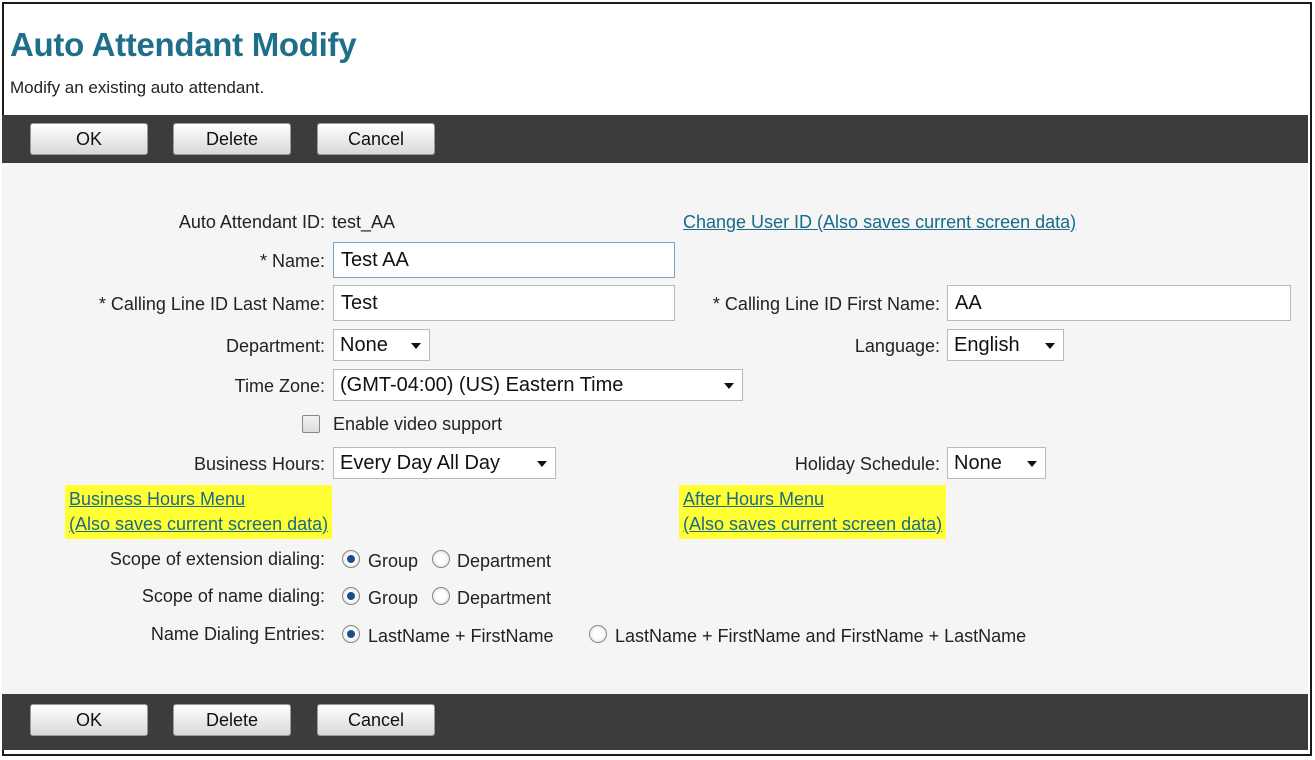 The height and width of the screenshot is (760, 1315). I want to click on holiday-schedule-select-value: None, so click(978, 463).